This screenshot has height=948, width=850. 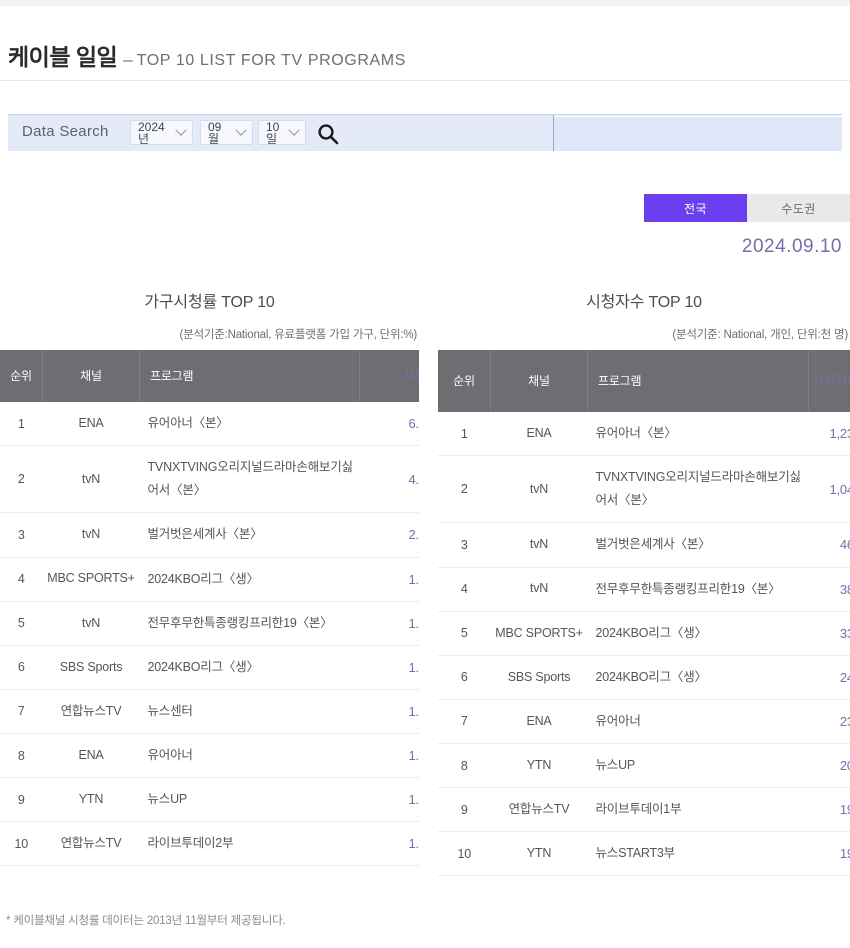 I want to click on header-divider, so click(x=425, y=80).